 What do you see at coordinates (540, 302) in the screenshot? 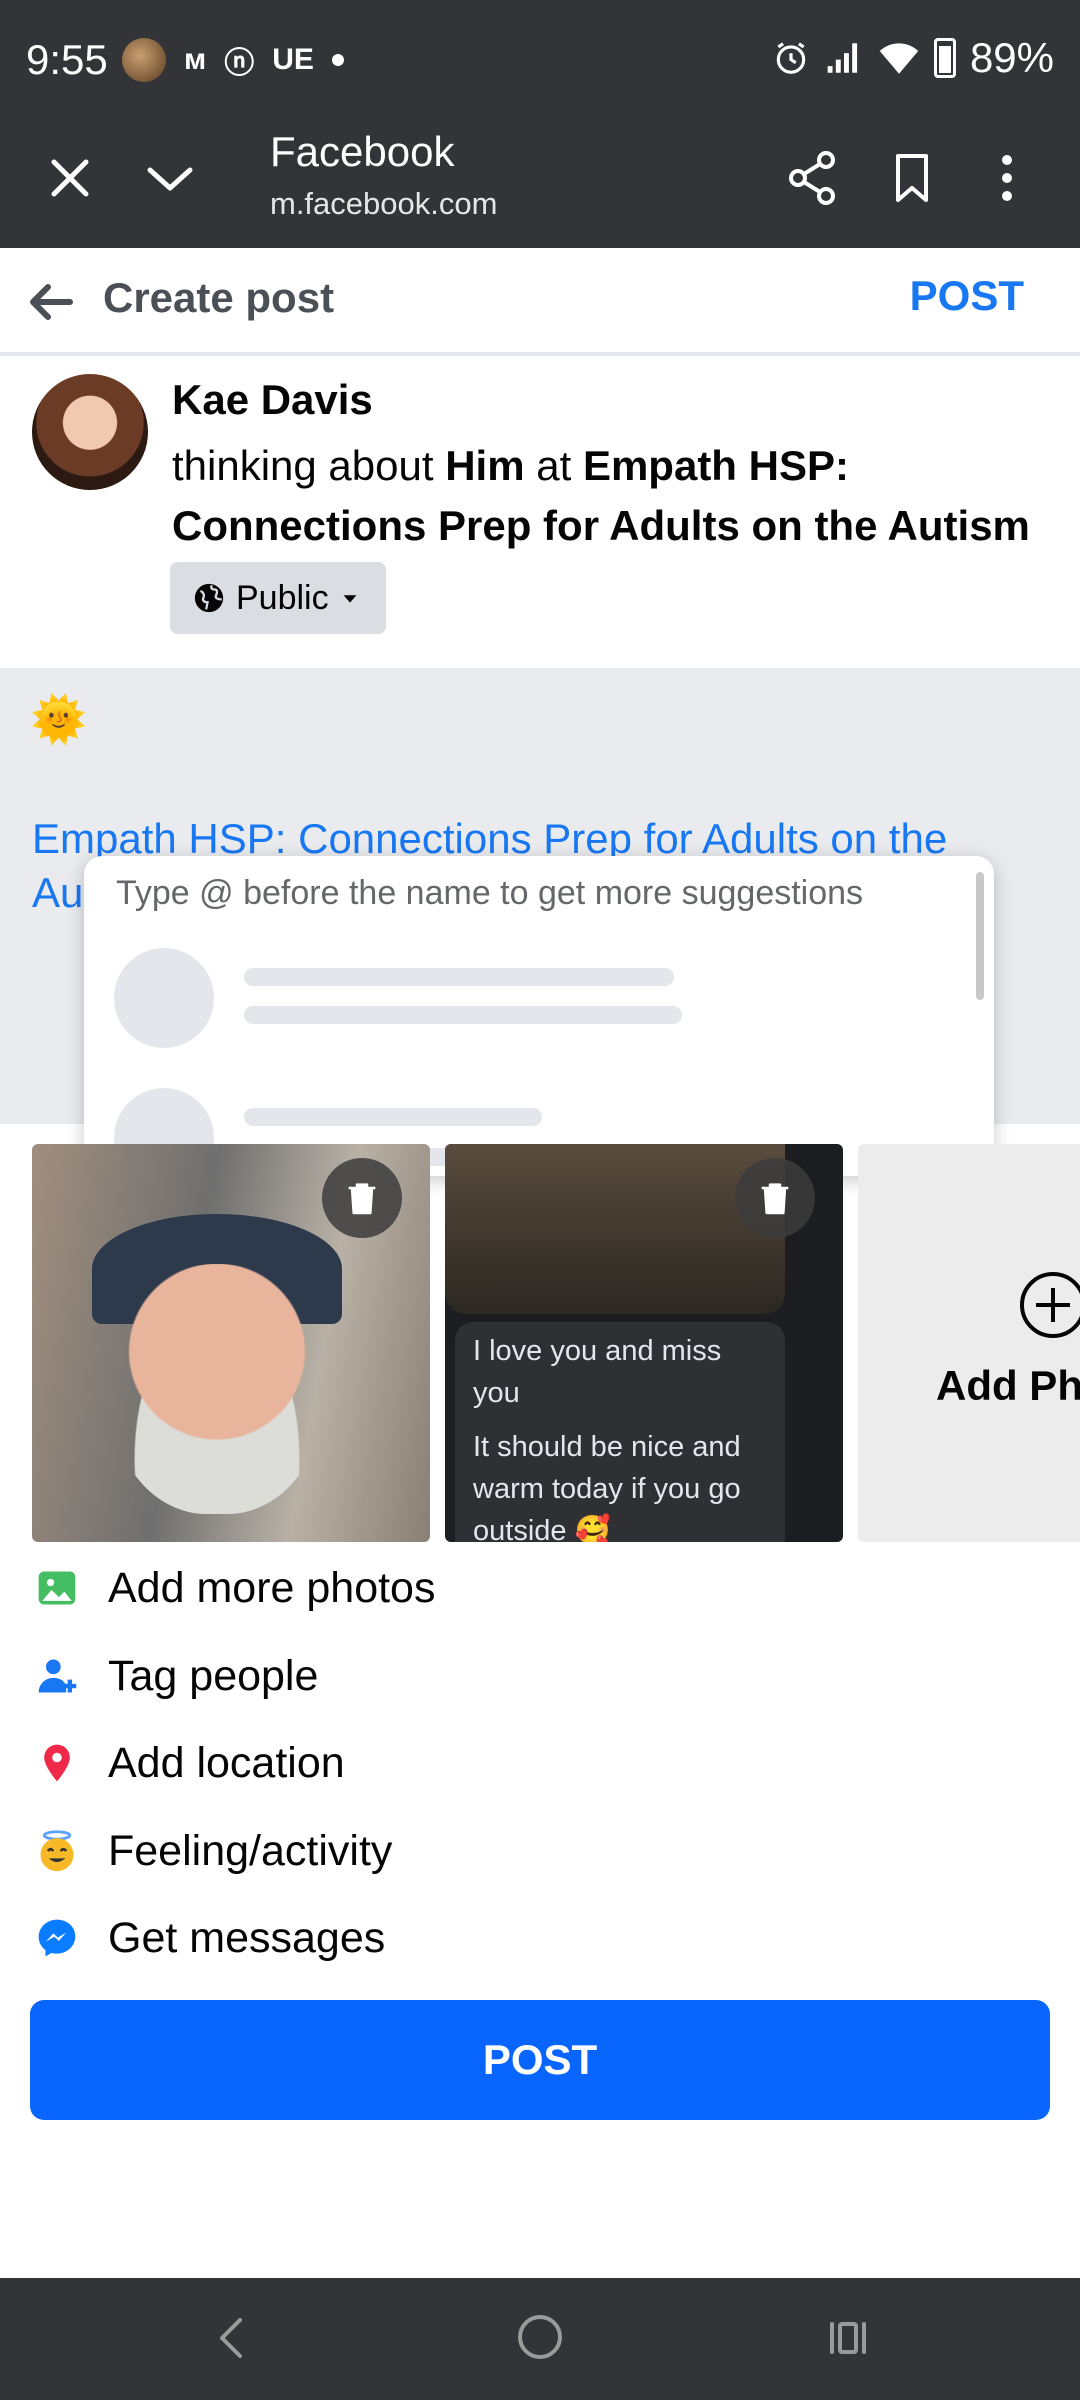
I see `create-post-header: Create post POST` at bounding box center [540, 302].